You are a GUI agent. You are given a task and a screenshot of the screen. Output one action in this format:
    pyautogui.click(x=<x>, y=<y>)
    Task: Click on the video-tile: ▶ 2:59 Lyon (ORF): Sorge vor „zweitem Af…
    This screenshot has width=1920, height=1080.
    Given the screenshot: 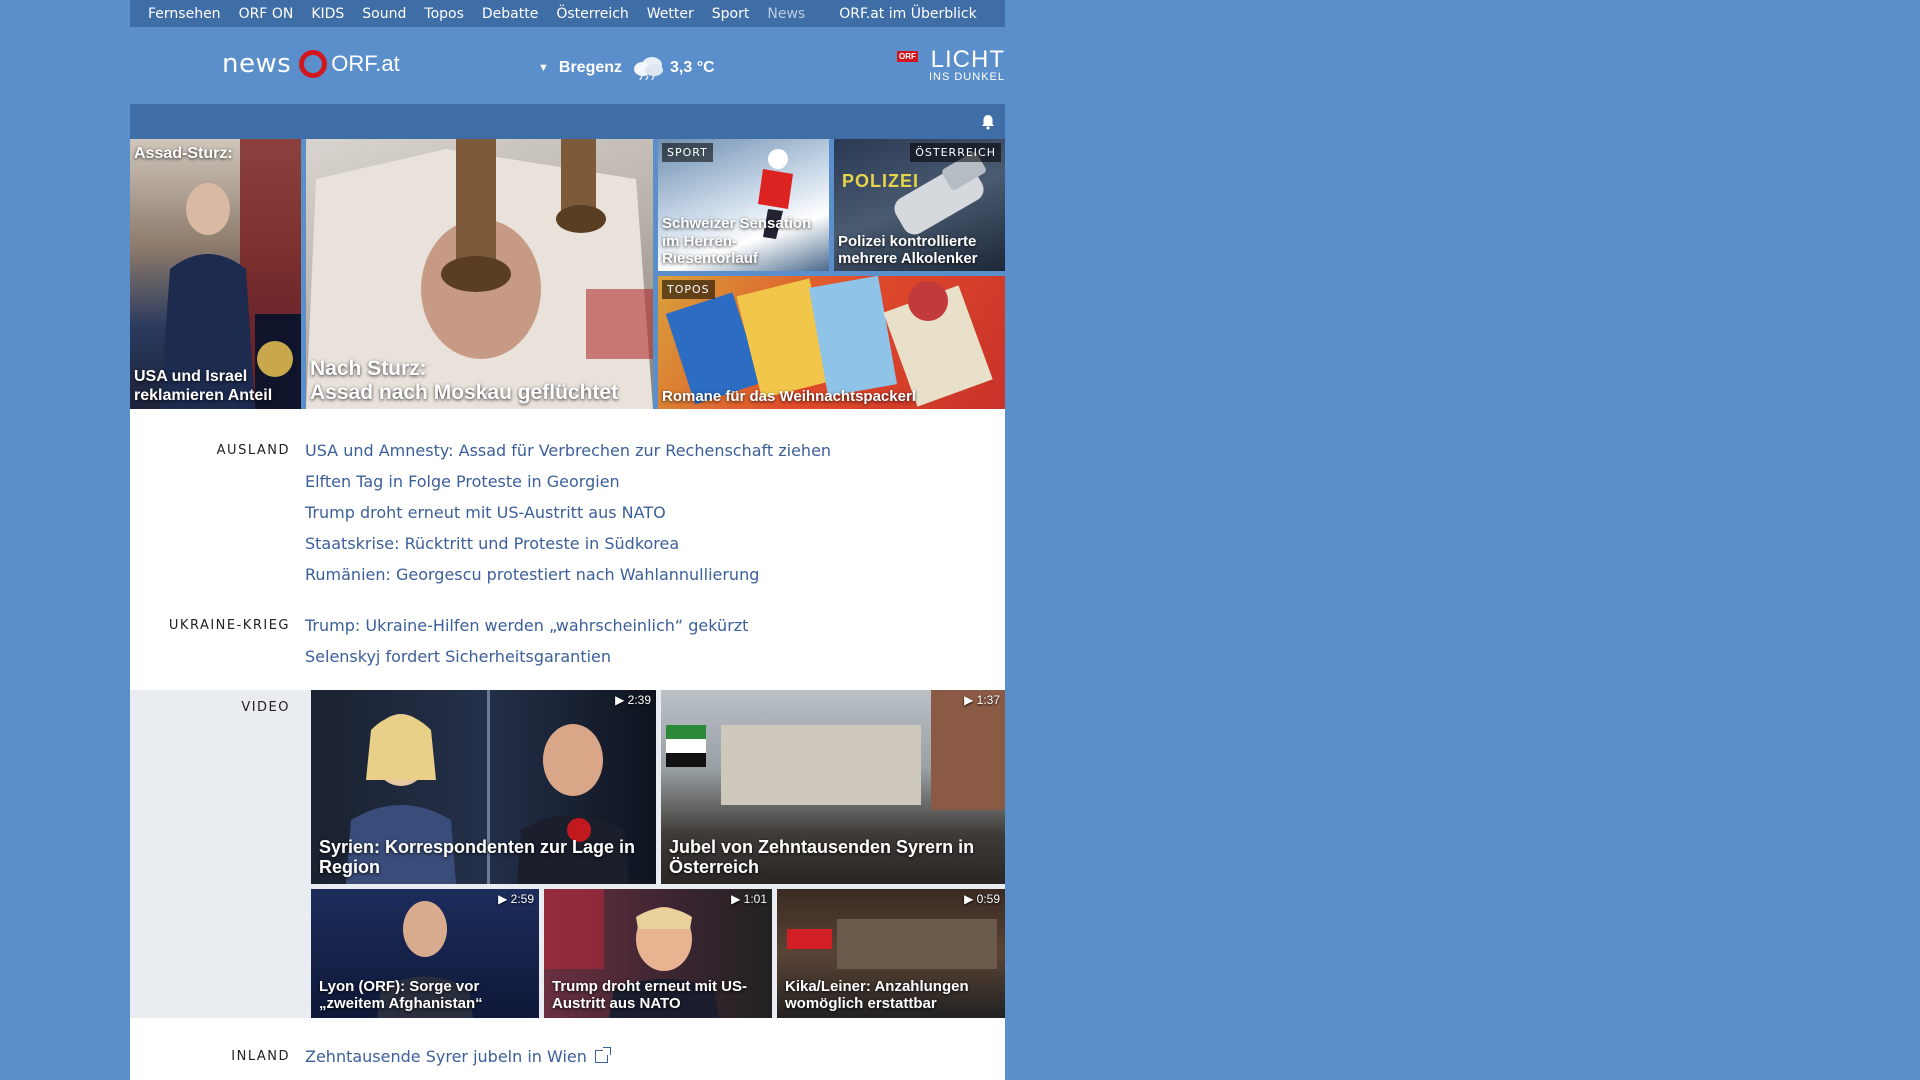 What is the action you would take?
    pyautogui.click(x=425, y=953)
    